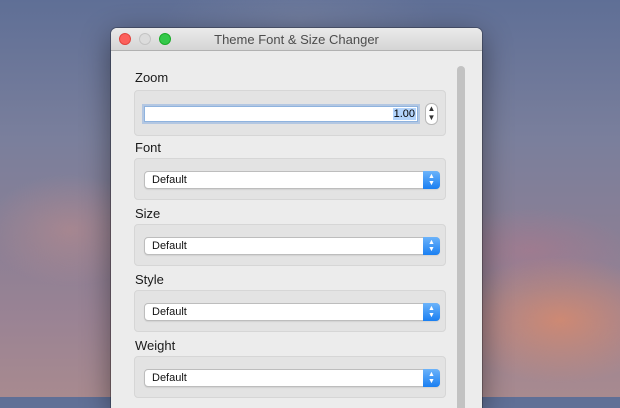 This screenshot has width=620, height=408. I want to click on font-panel: Default ▲ ▼, so click(290, 179).